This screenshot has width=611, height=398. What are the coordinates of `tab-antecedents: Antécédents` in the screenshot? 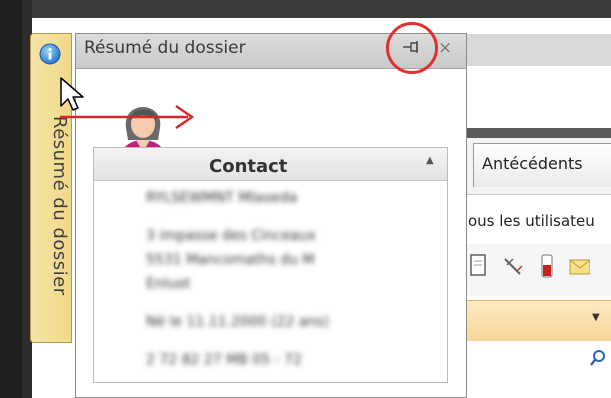 It's located at (542, 165).